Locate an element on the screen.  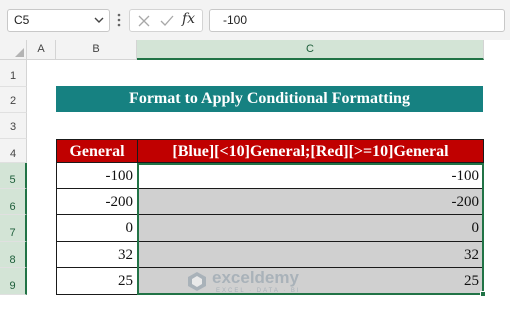
cell-b9: 25 is located at coordinates (97, 281).